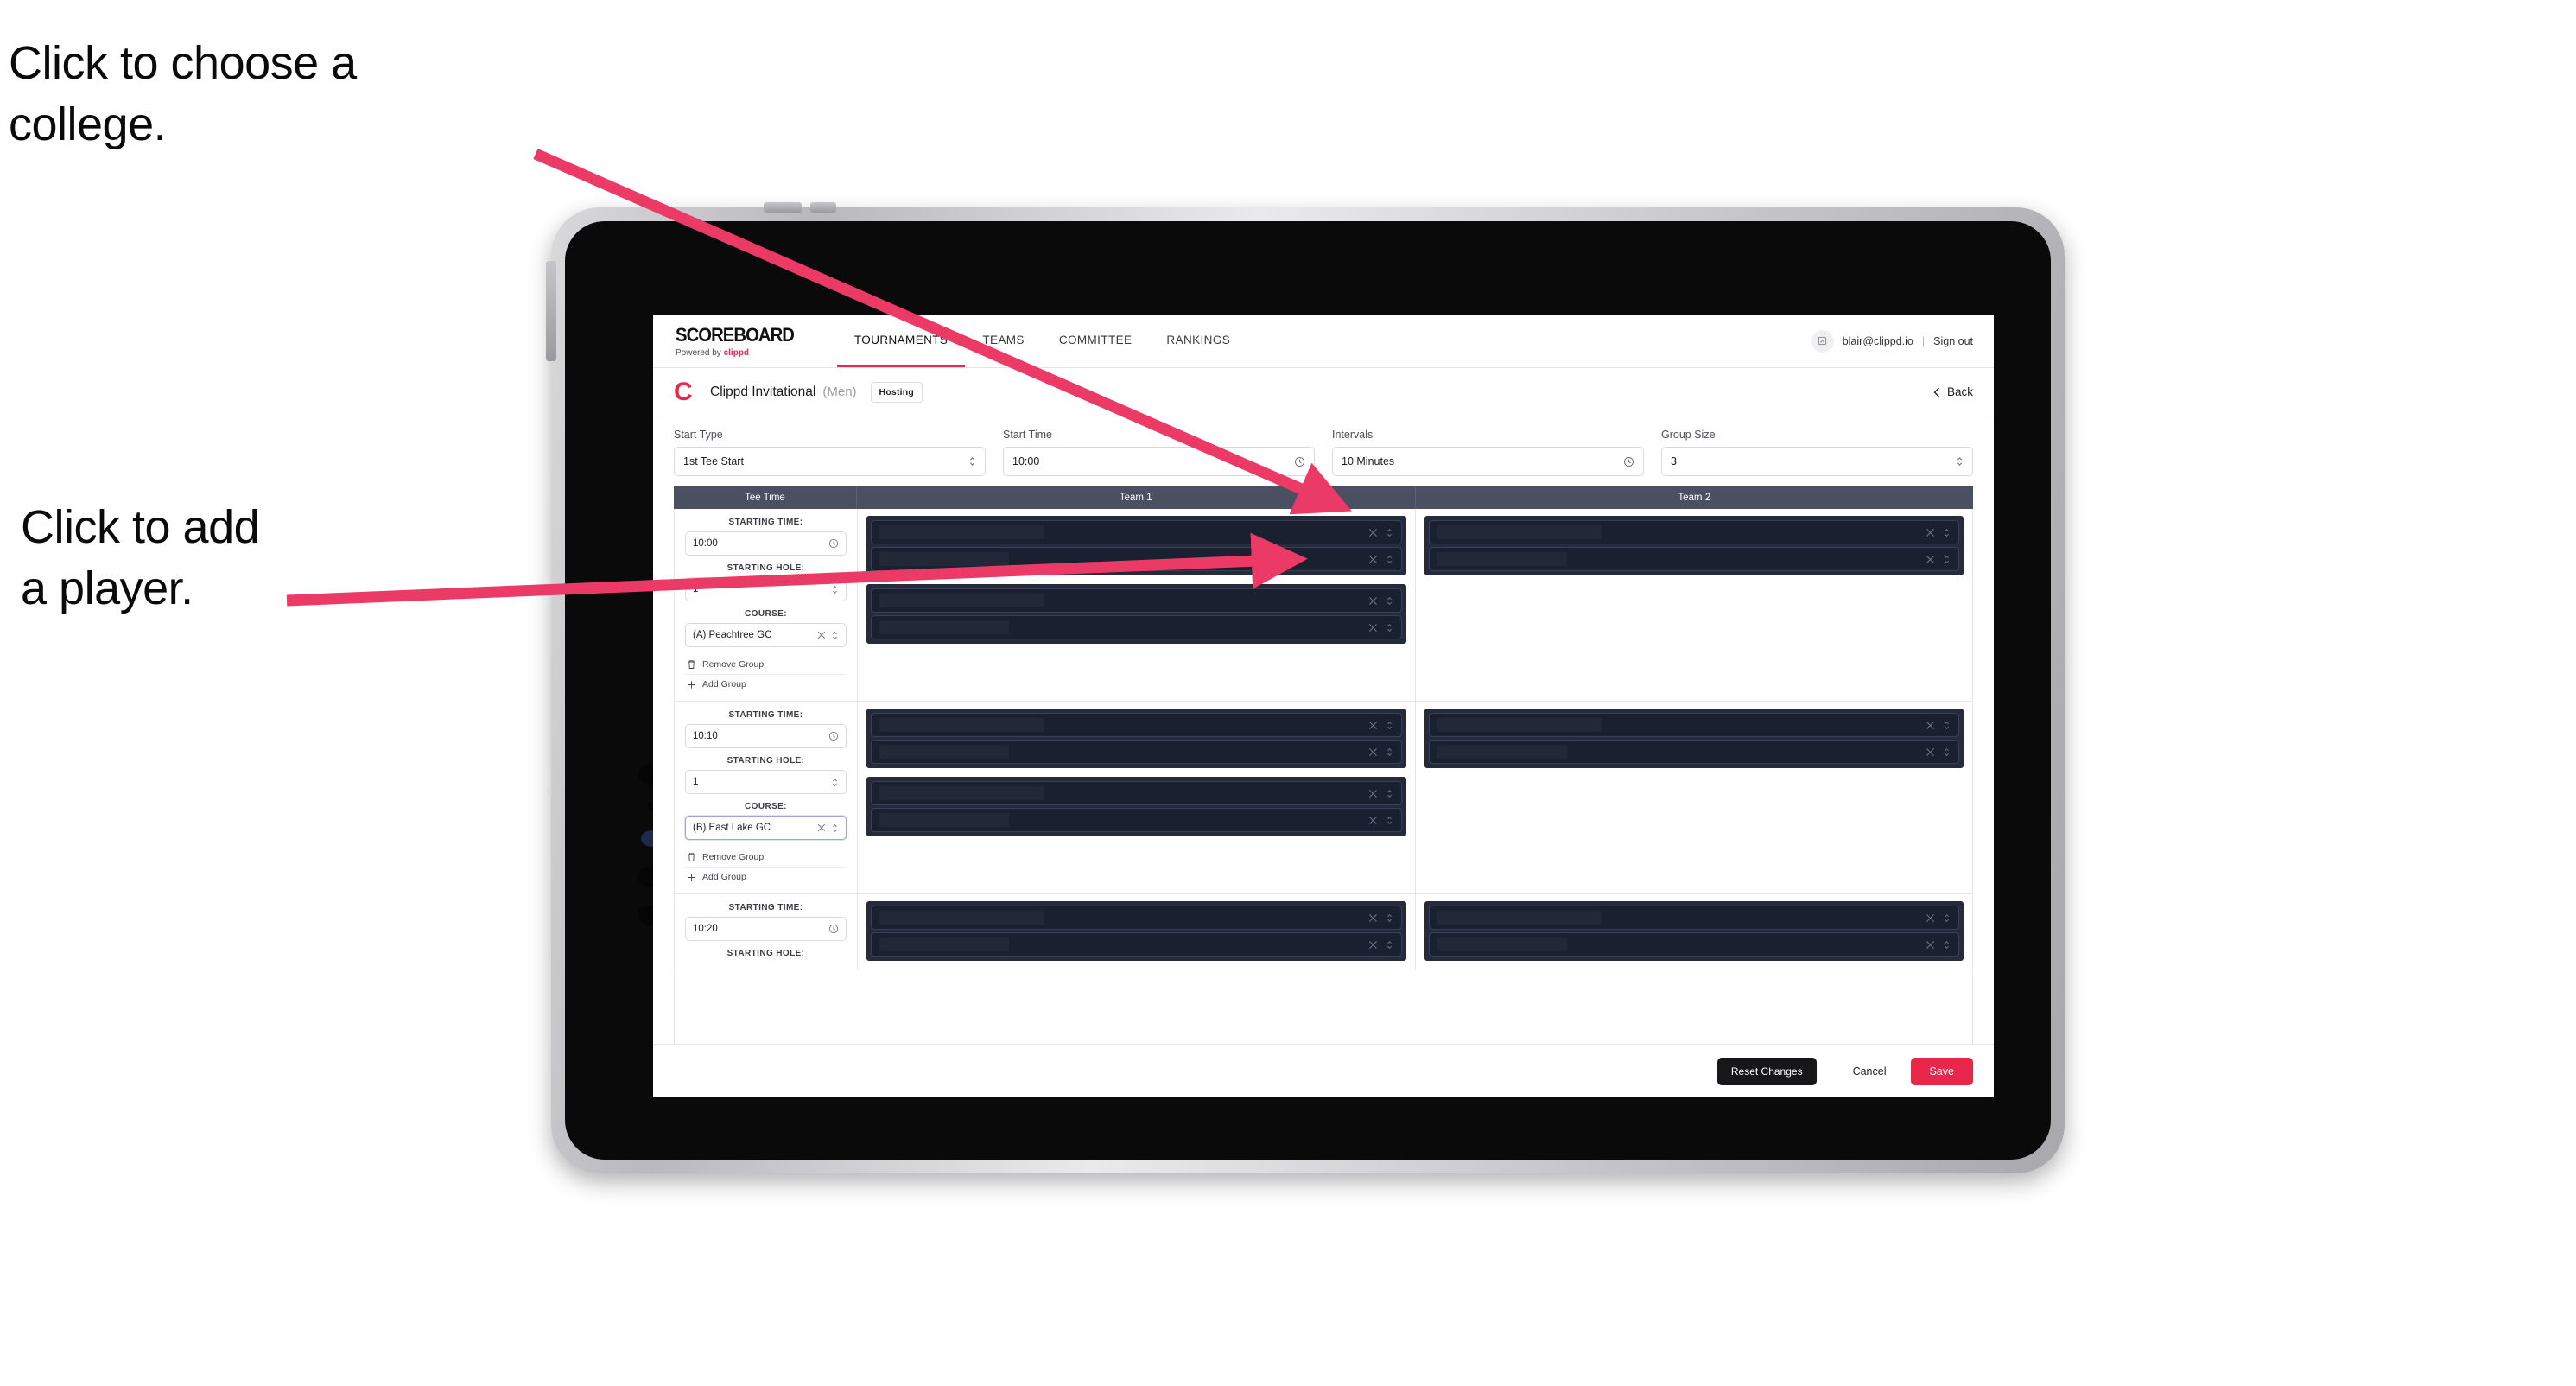 This screenshot has height=1386, width=2576. What do you see at coordinates (1953, 341) in the screenshot?
I see `sign-out-link: Sign out` at bounding box center [1953, 341].